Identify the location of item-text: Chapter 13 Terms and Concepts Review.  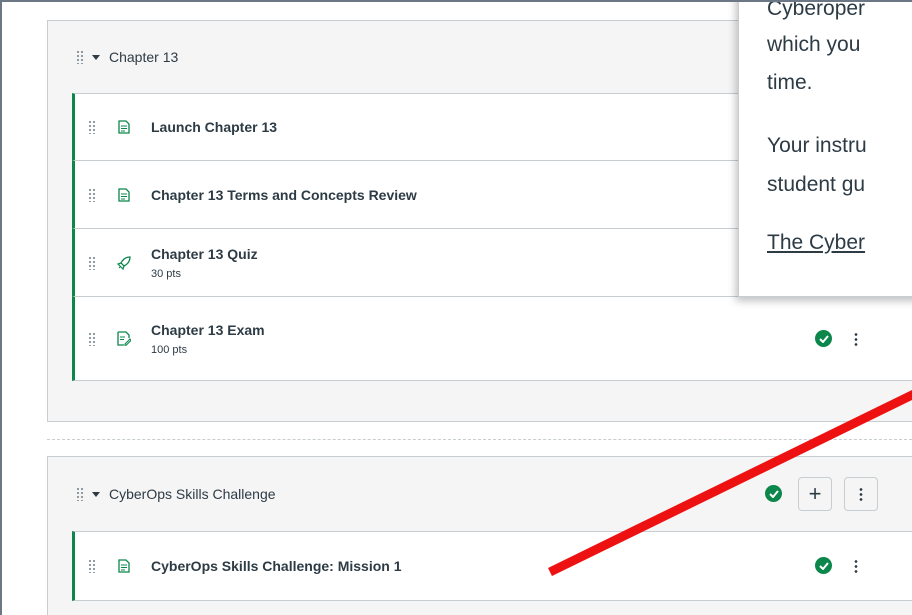
(284, 195).